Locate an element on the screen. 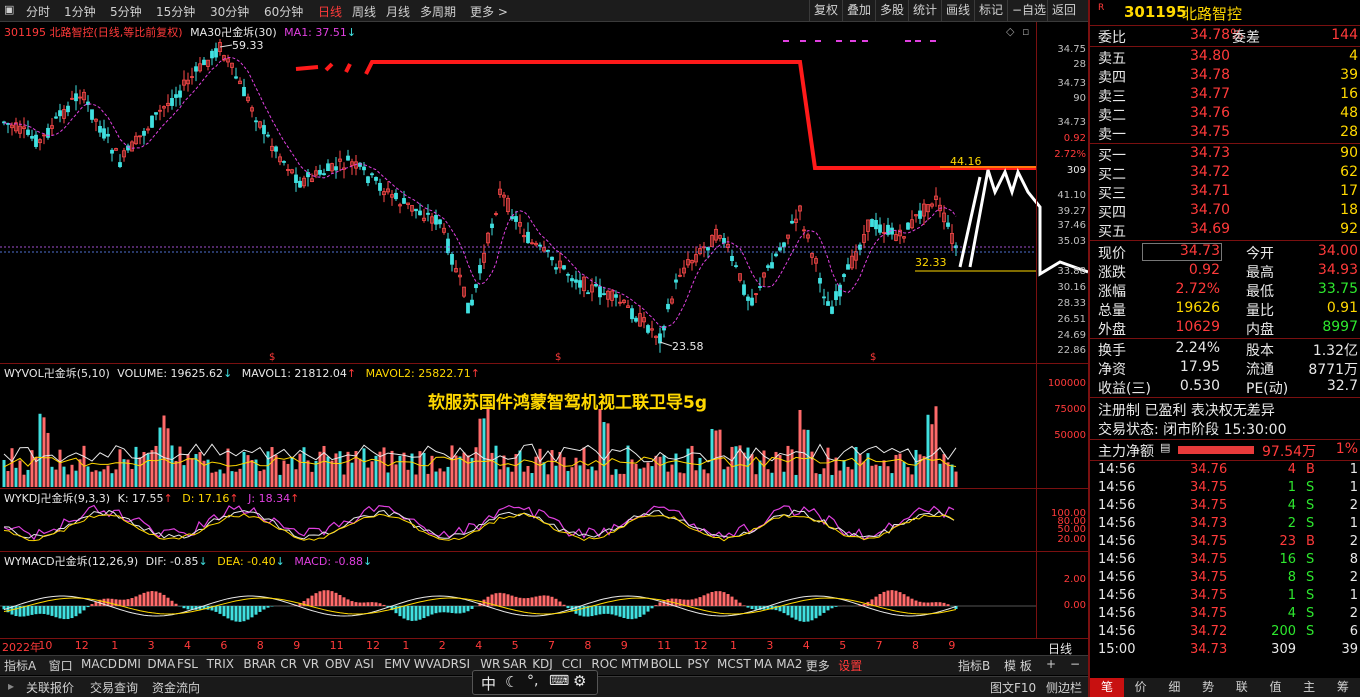 The image size is (1360, 697). punctuation-icon: °, is located at coordinates (532, 681).